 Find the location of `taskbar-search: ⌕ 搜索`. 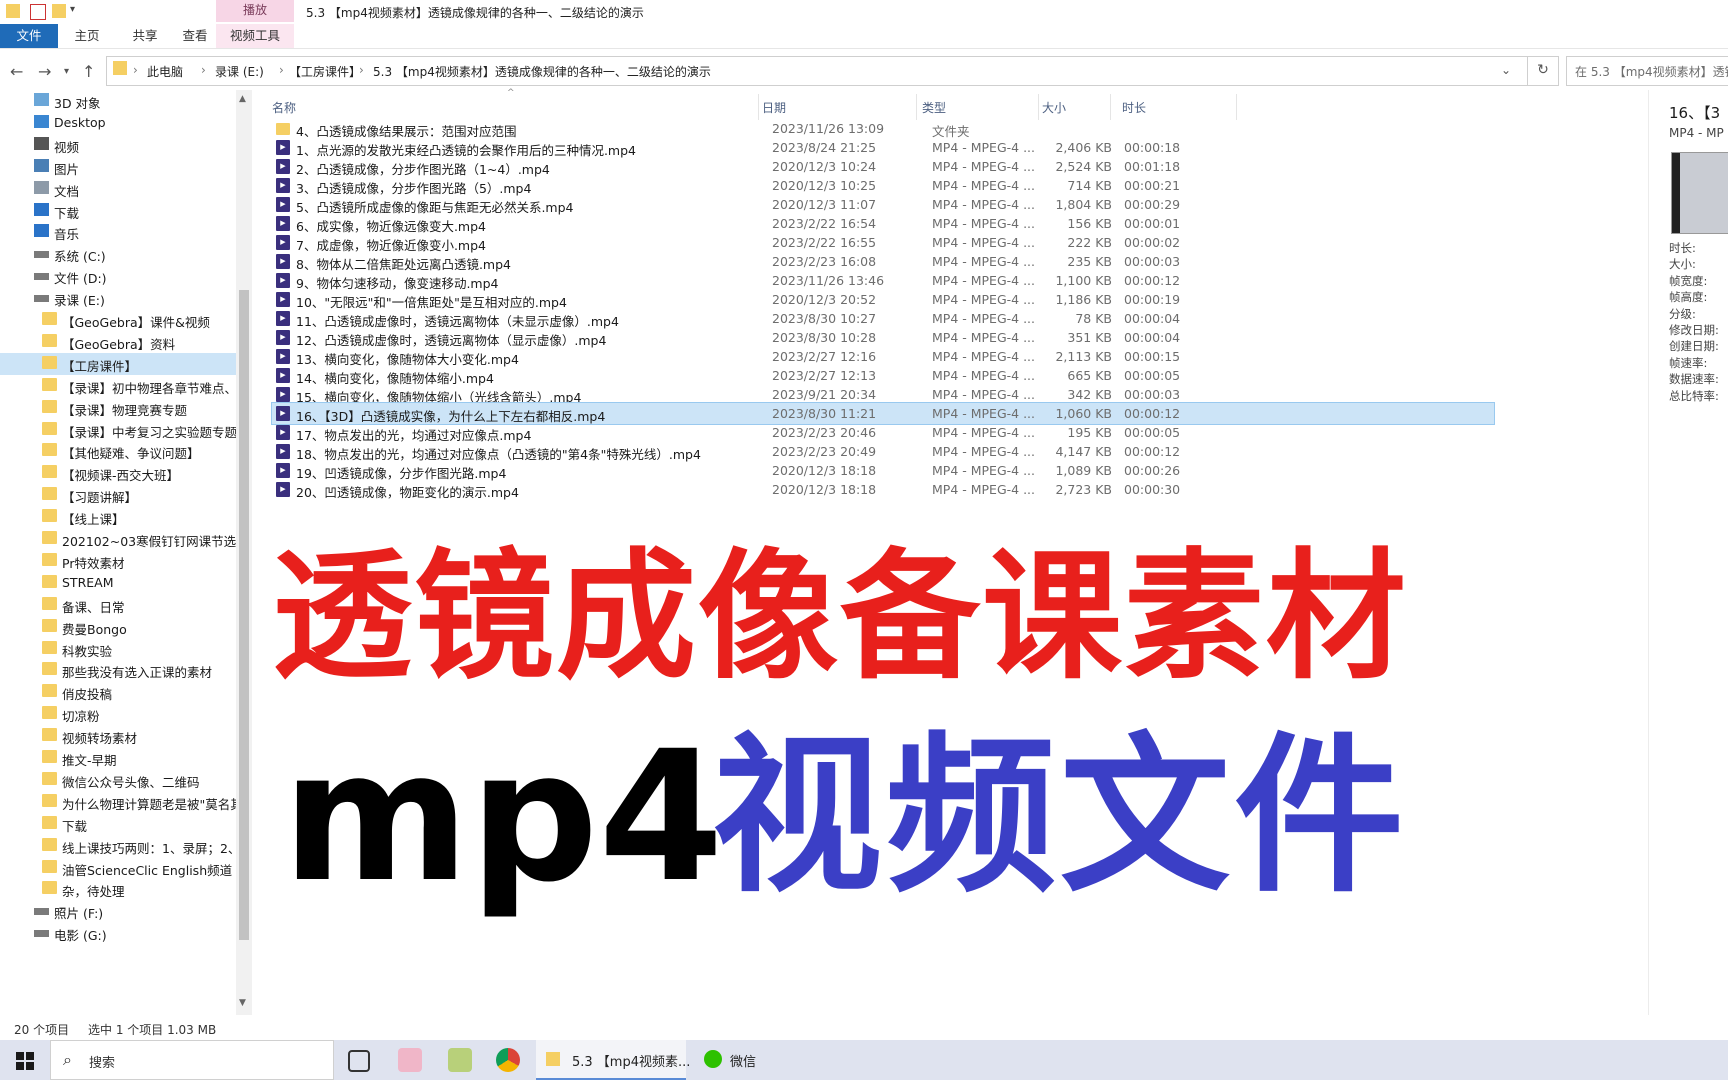

taskbar-search: ⌕ 搜索 is located at coordinates (192, 1060).